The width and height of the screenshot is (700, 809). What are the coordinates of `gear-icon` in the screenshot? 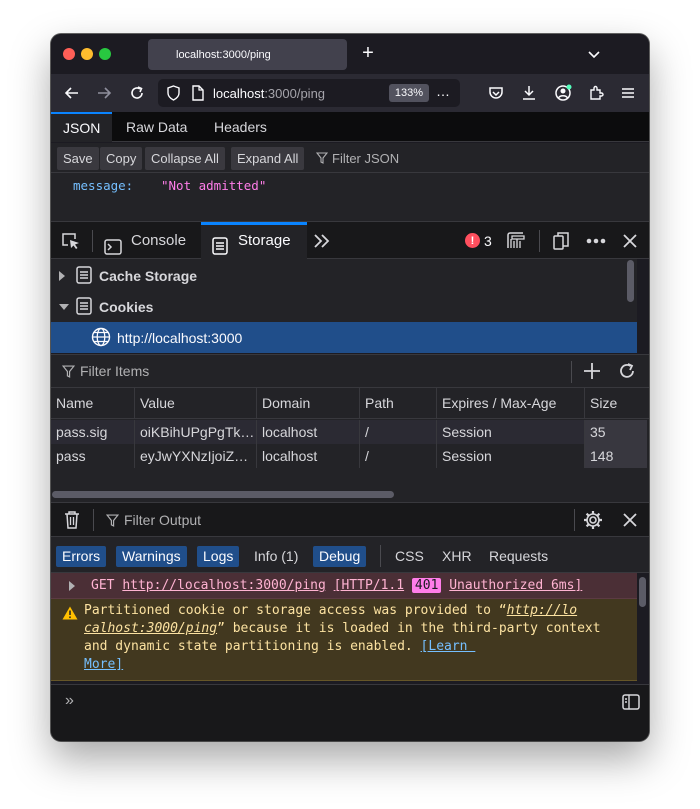 It's located at (593, 520).